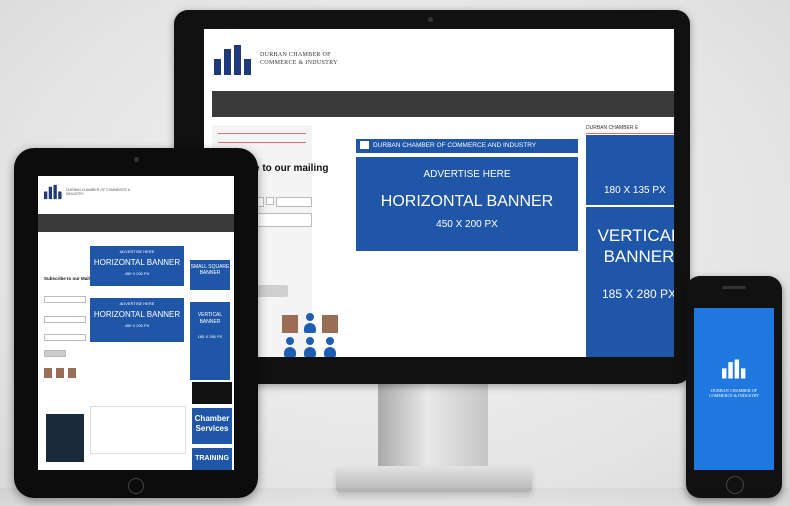  What do you see at coordinates (212, 393) in the screenshot?
I see `promo-dark-banner` at bounding box center [212, 393].